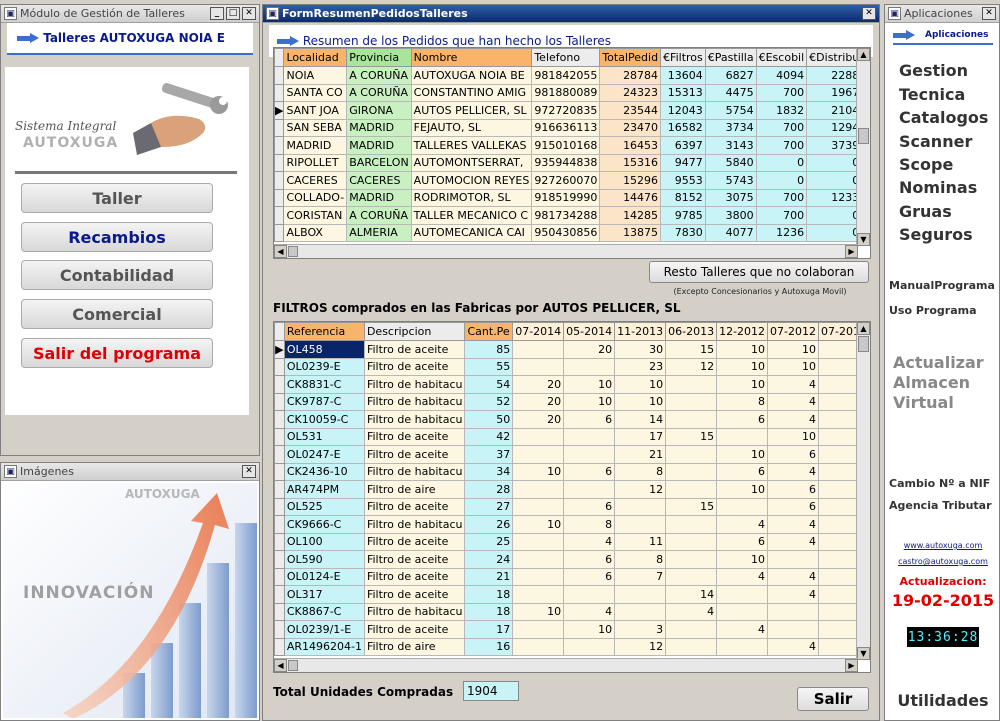 Image resolution: width=1000 pixels, height=721 pixels. Describe the element at coordinates (730, 232) in the screenshot. I see `table-cell: 4077` at that location.